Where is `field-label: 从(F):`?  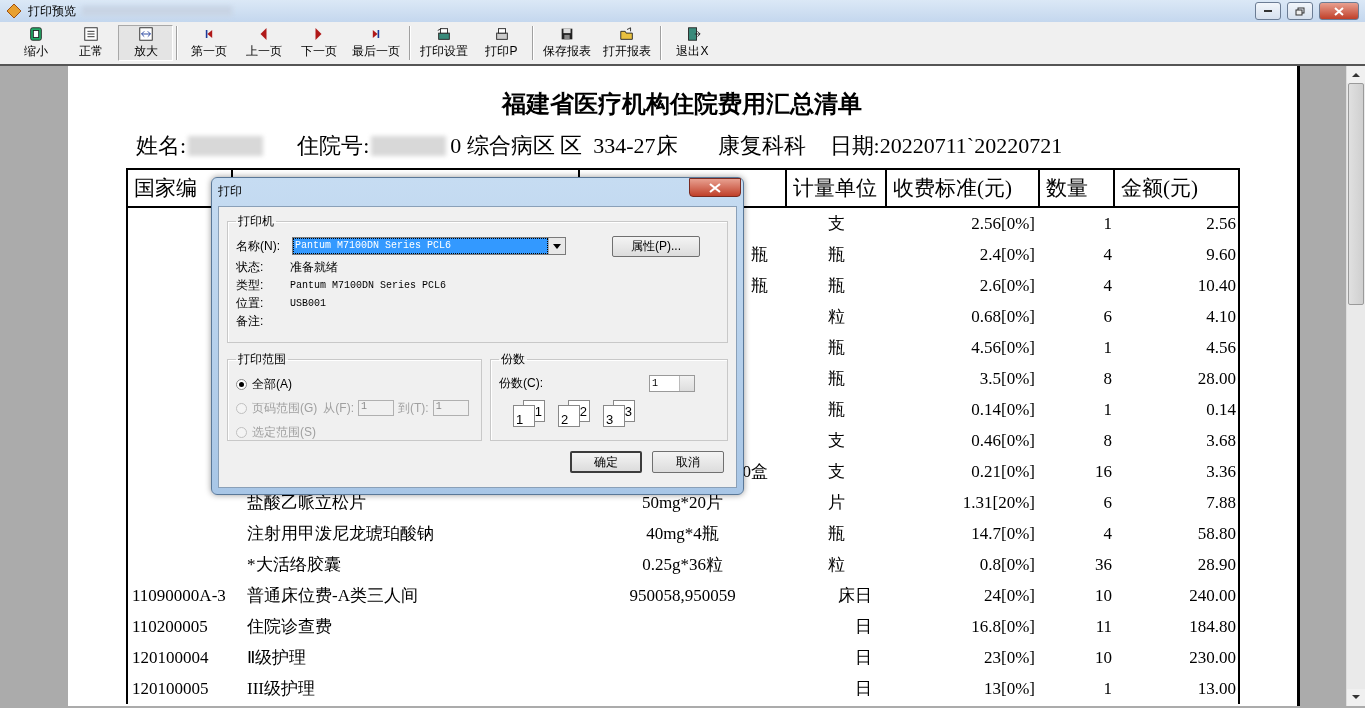
field-label: 从(F): is located at coordinates (338, 408).